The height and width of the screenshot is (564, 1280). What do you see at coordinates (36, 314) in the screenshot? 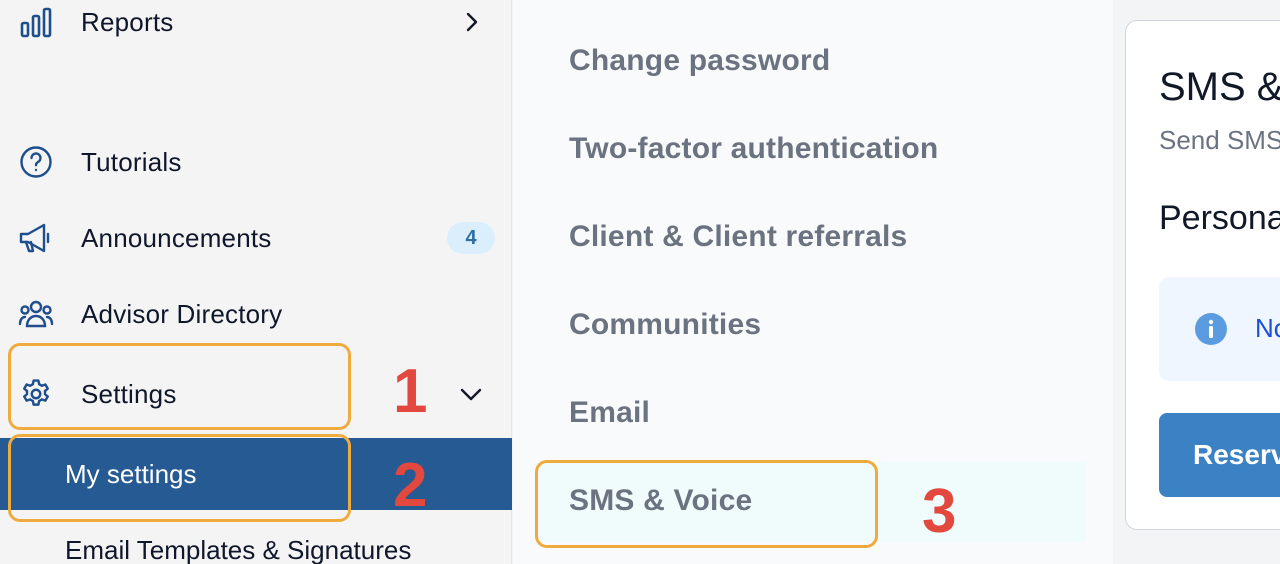
I see `users-icon` at bounding box center [36, 314].